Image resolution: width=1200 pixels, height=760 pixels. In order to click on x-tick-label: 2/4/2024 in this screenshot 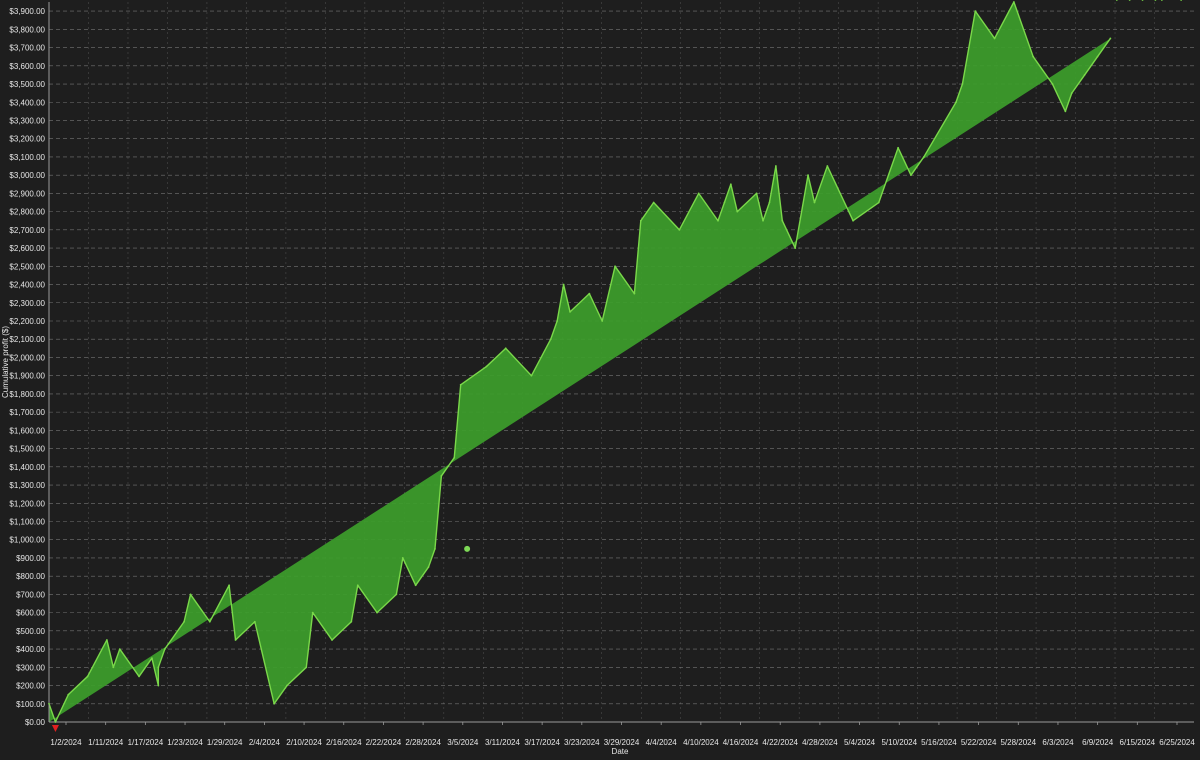, I will do `click(265, 742)`.